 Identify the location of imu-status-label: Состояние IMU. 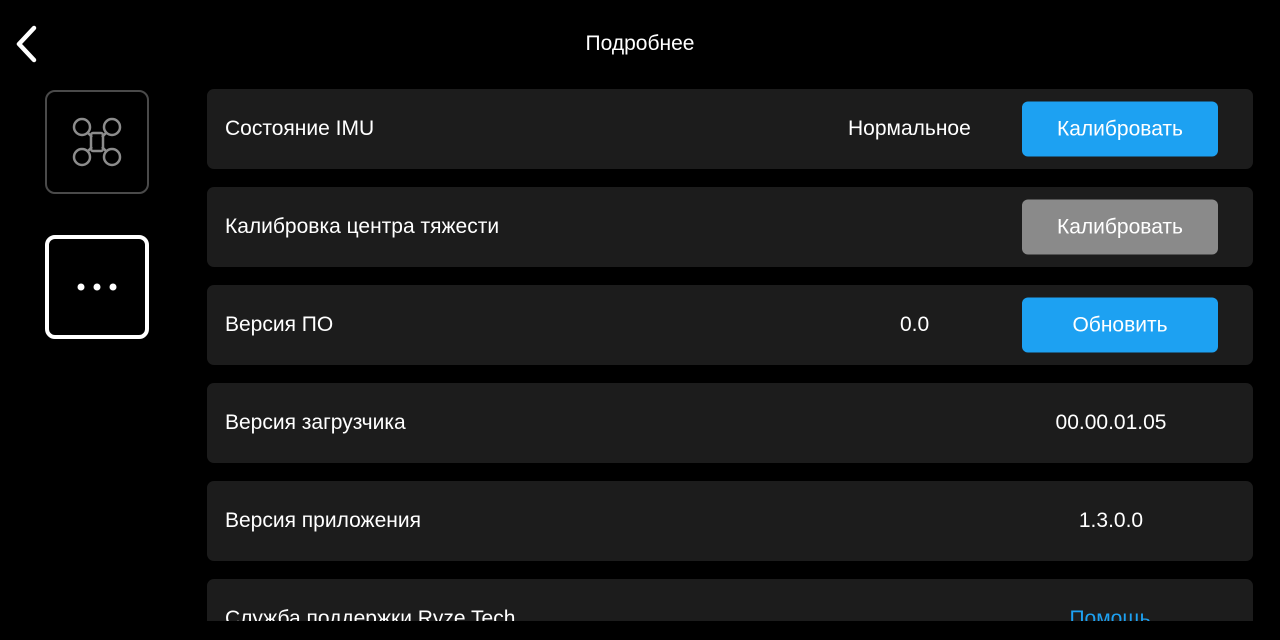
(300, 128).